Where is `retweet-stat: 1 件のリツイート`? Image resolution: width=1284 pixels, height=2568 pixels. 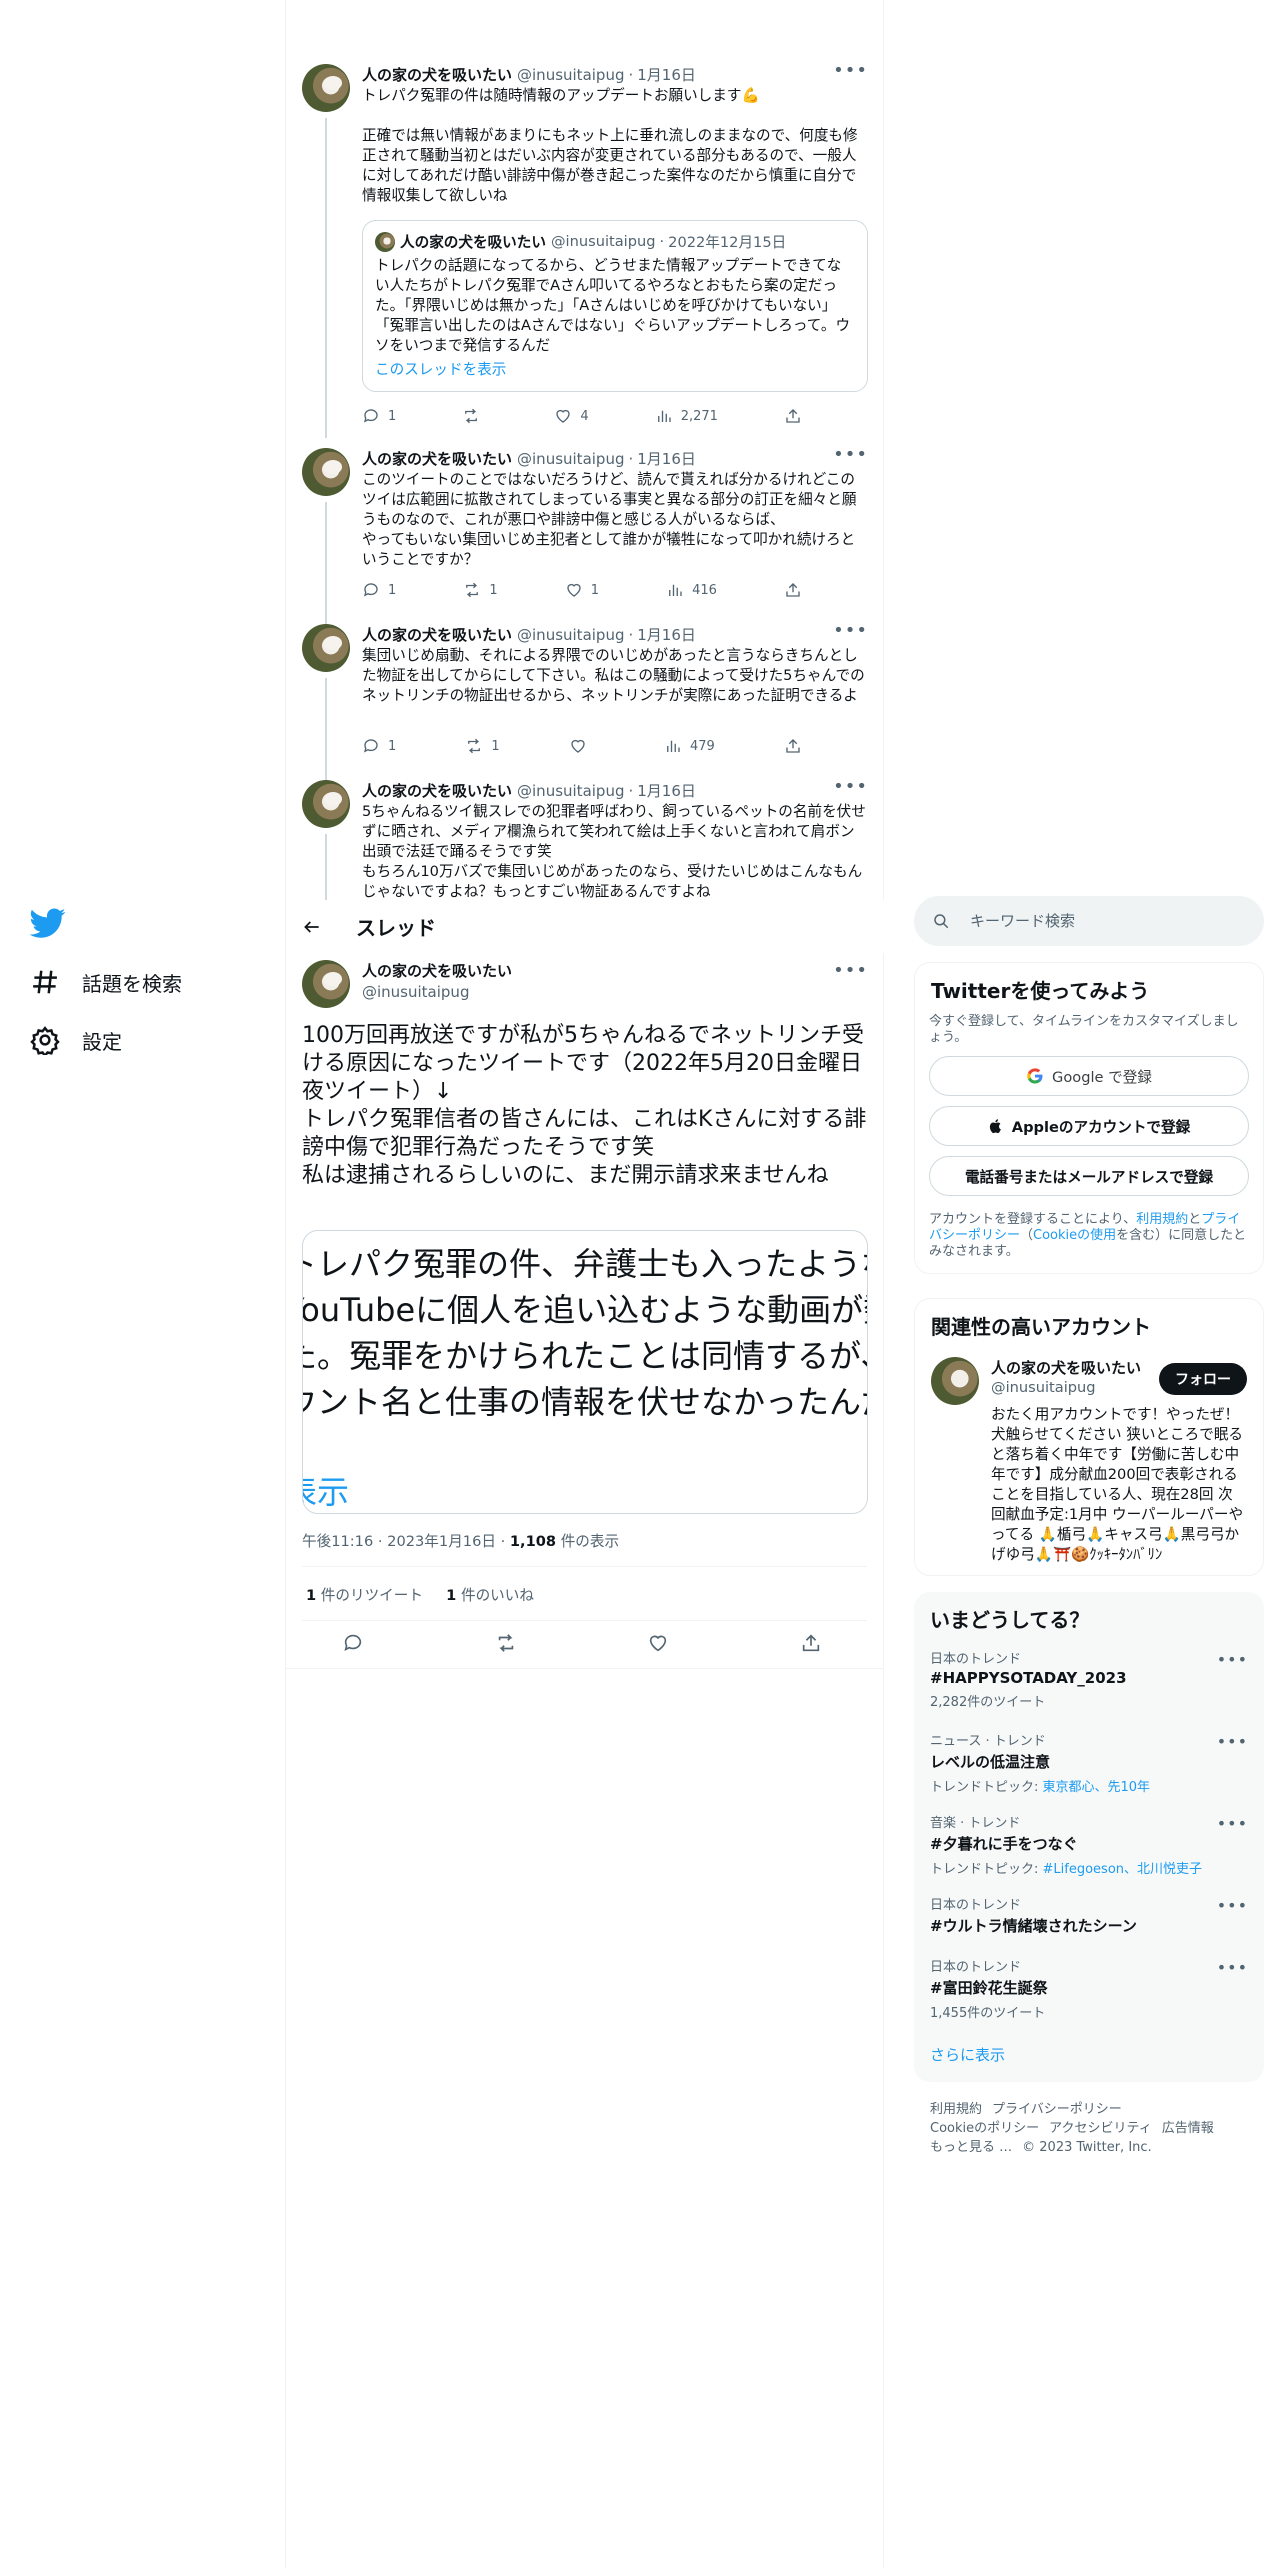 retweet-stat: 1 件のリツイート is located at coordinates (364, 1595).